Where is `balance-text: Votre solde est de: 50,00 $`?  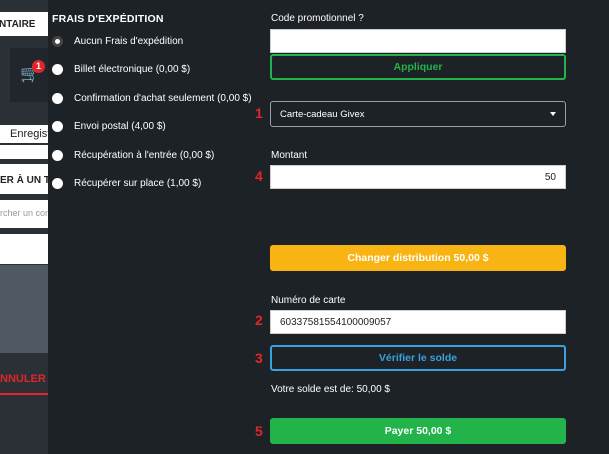
balance-text: Votre solde est de: 50,00 $ is located at coordinates (330, 389).